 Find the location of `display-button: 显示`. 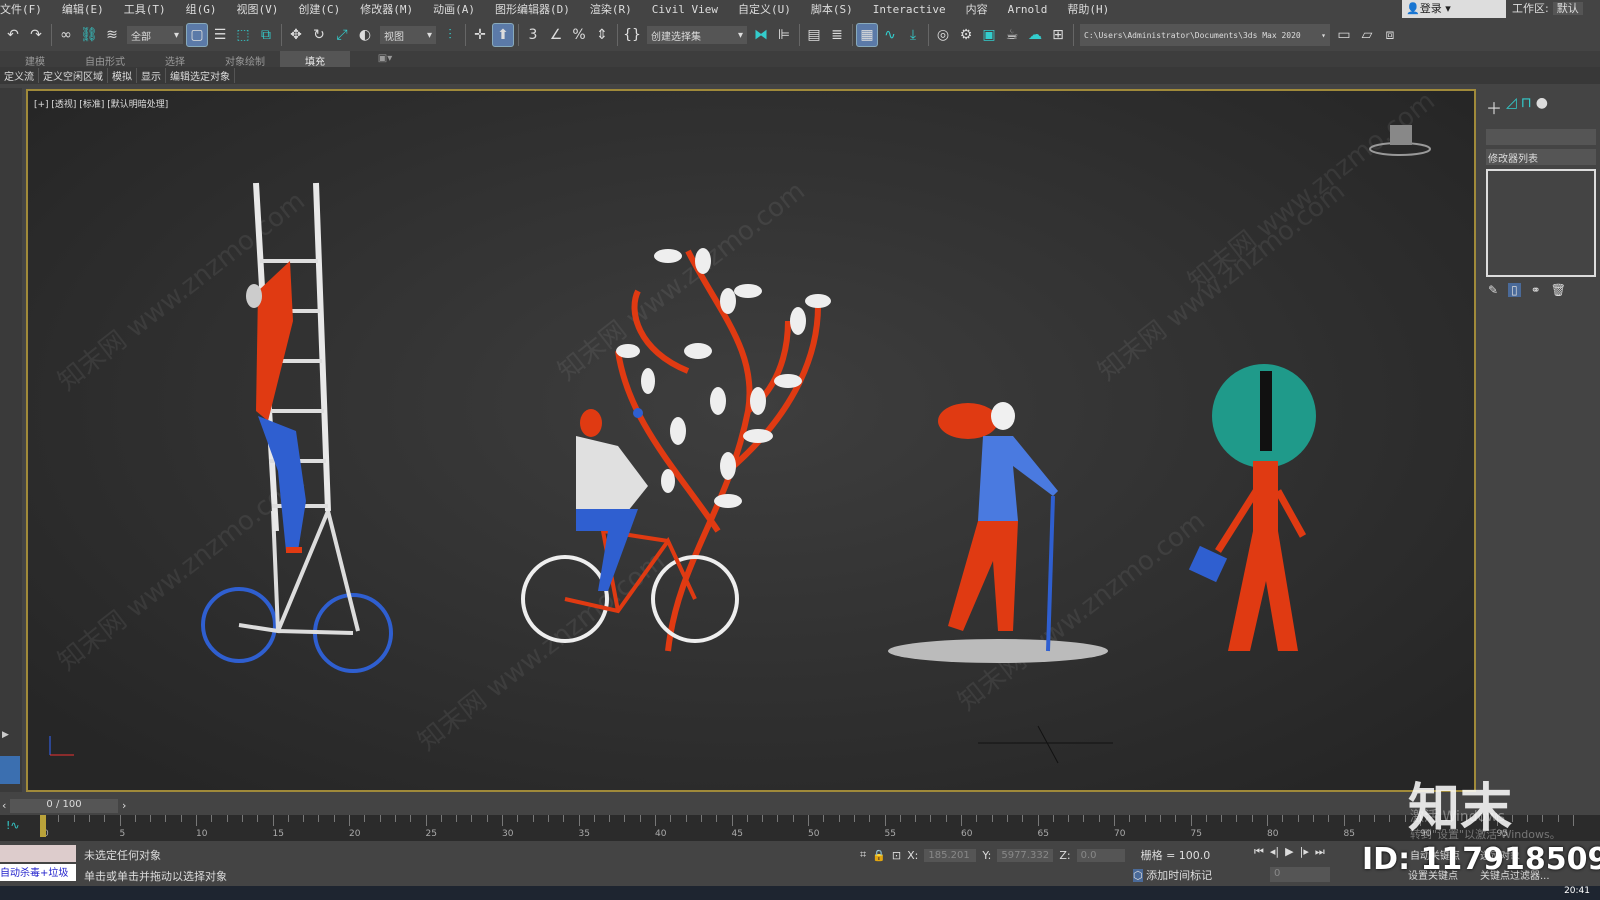

display-button: 显示 is located at coordinates (151, 75).